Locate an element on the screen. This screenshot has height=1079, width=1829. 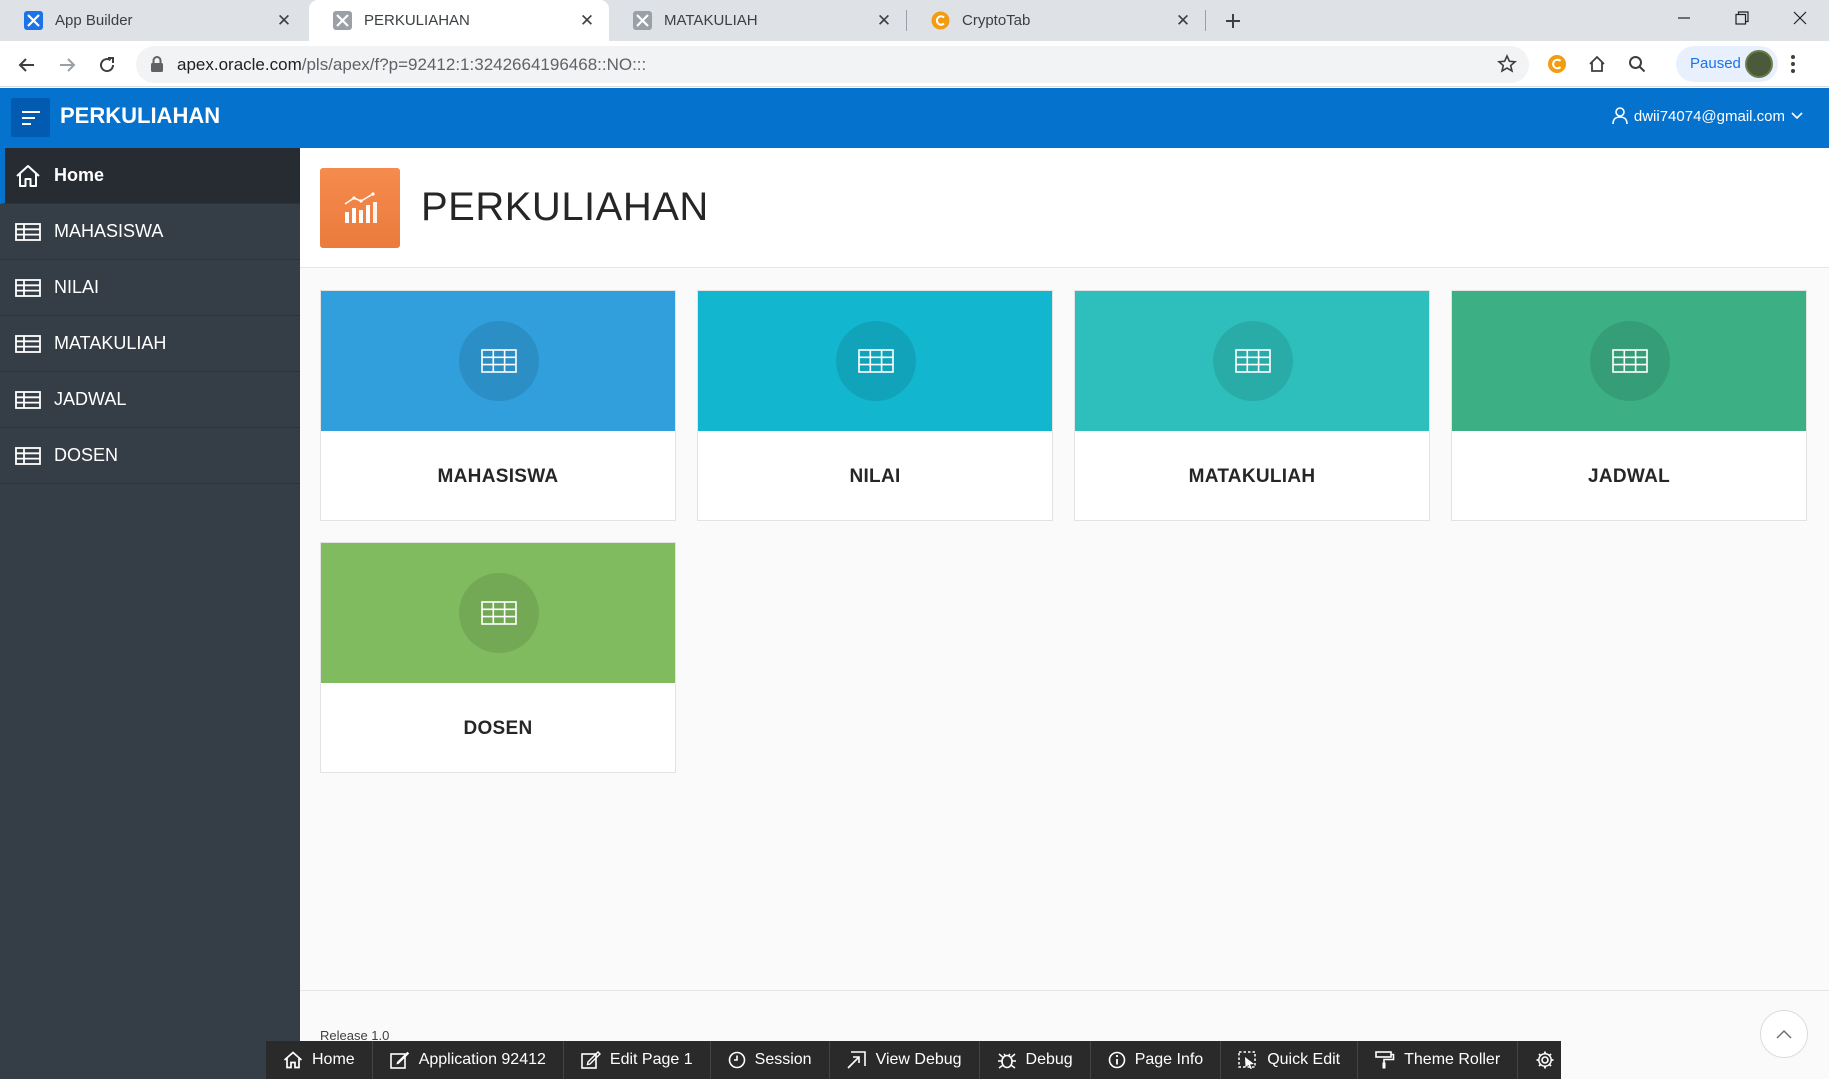
browser-tab-app-builder: App Builder ✕ is located at coordinates (153, 20).